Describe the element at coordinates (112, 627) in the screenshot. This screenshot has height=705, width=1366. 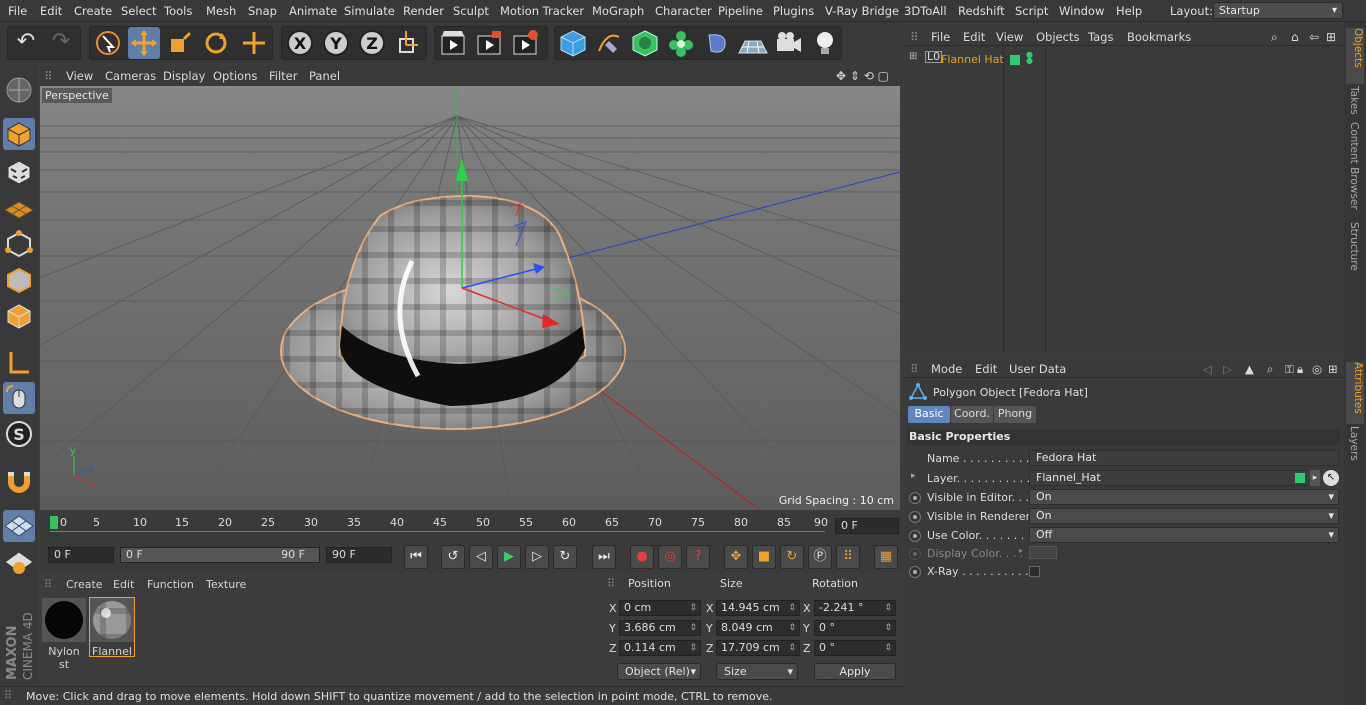
I see `material-swatch: Flannel` at that location.